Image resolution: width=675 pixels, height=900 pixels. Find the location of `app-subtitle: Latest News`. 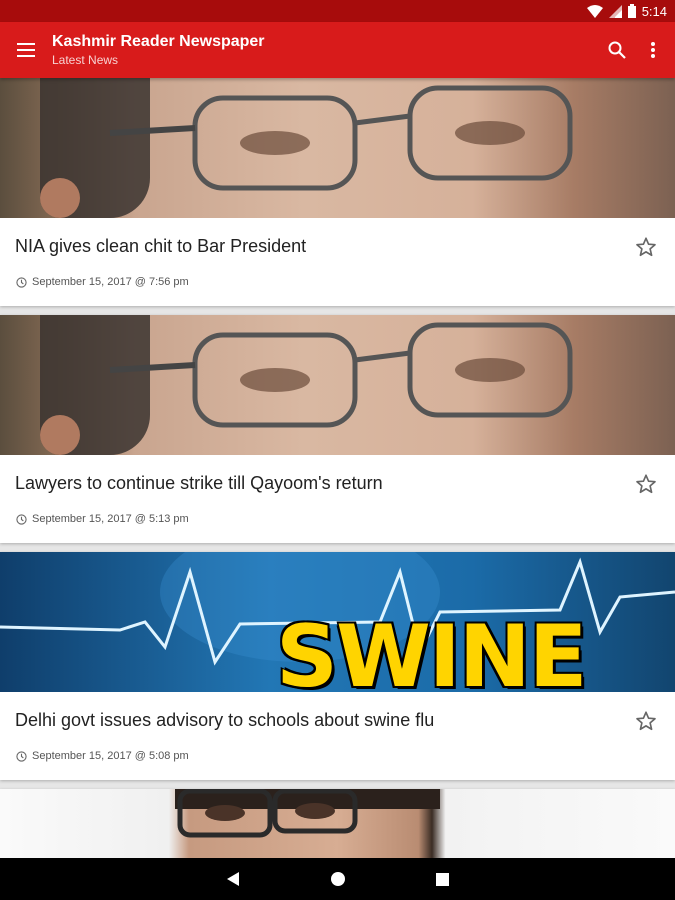

app-subtitle: Latest News is located at coordinates (85, 60).